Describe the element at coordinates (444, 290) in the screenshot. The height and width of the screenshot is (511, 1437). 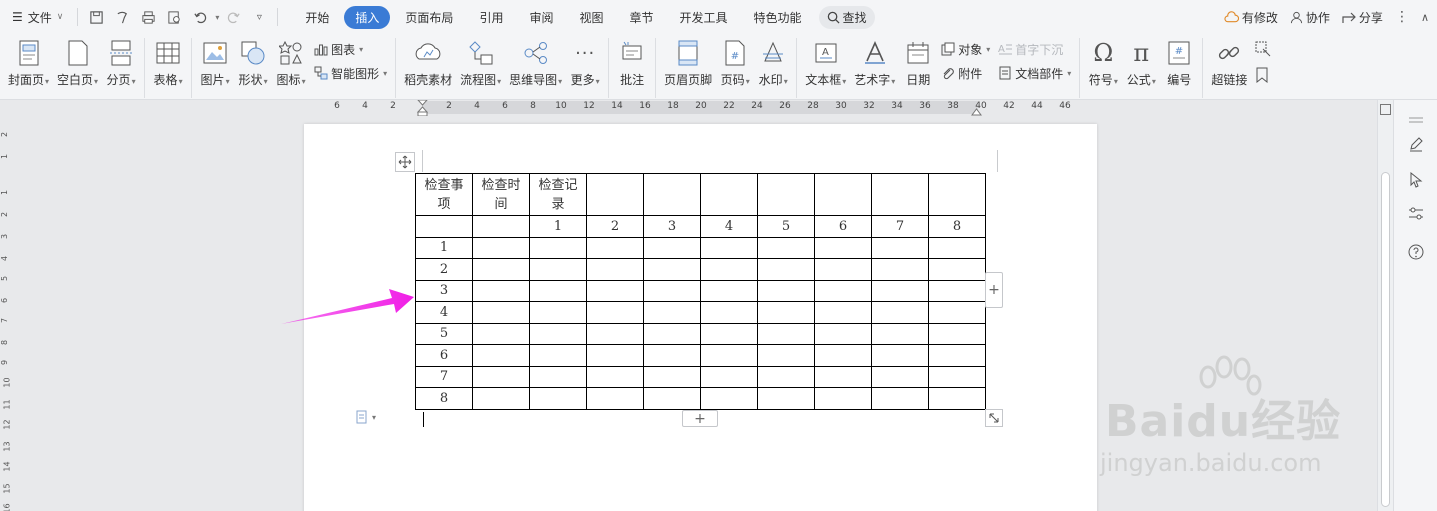
I see `table-row-label: 3` at that location.